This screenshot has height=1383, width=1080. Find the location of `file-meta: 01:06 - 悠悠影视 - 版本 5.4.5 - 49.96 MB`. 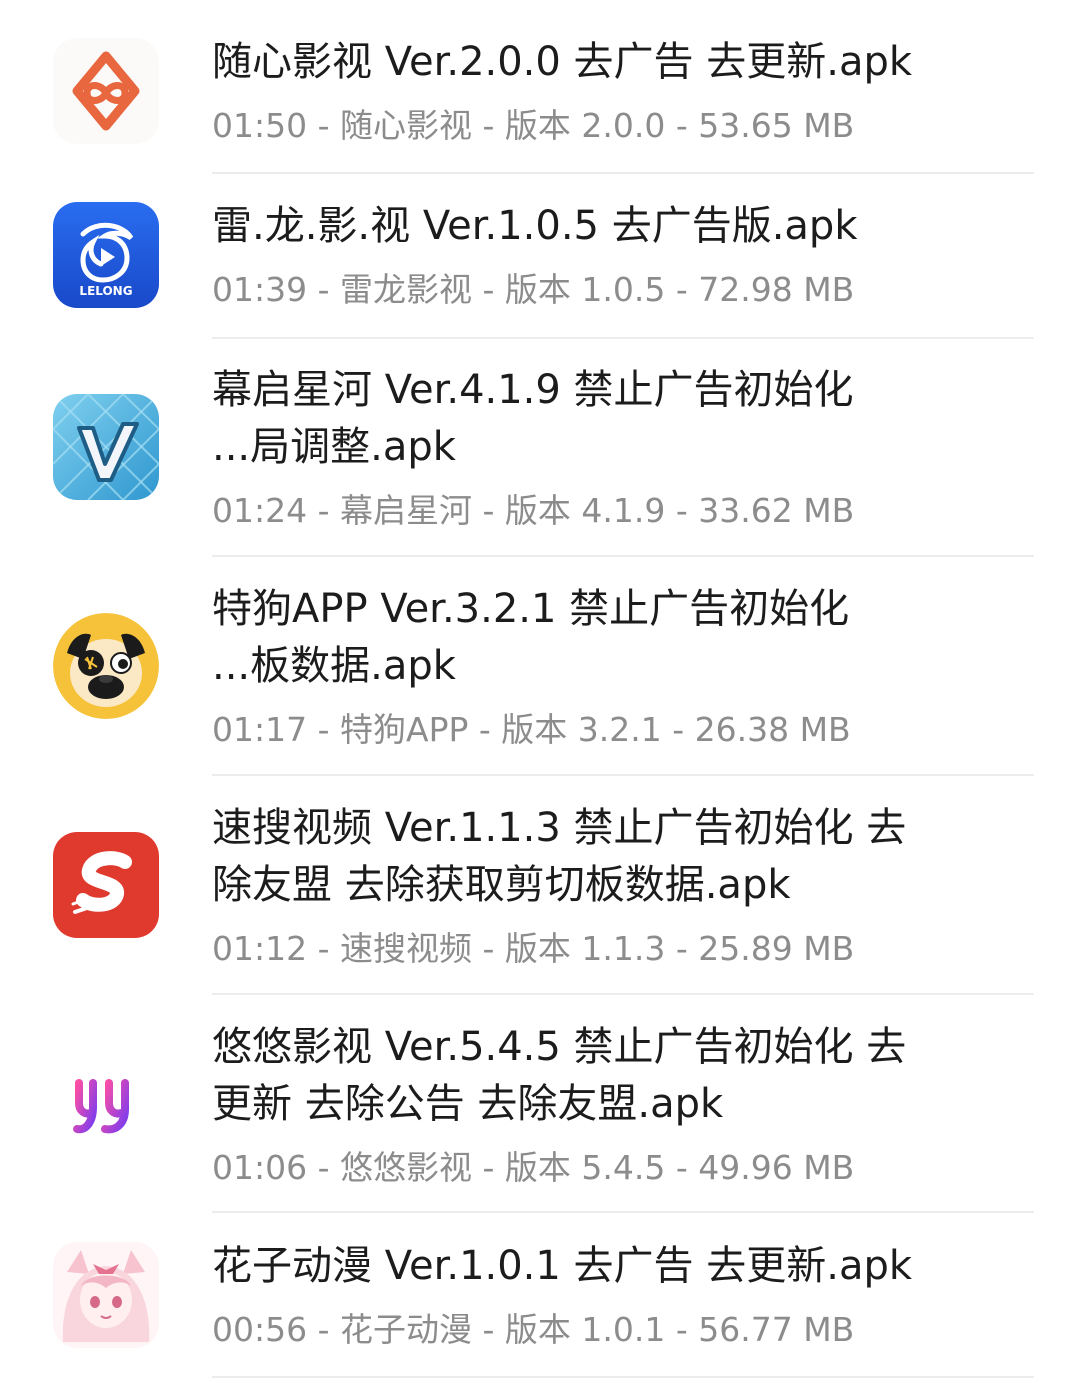

file-meta: 01:06 - 悠悠影视 - 版本 5.4.5 - 49.96 MB is located at coordinates (533, 1167).